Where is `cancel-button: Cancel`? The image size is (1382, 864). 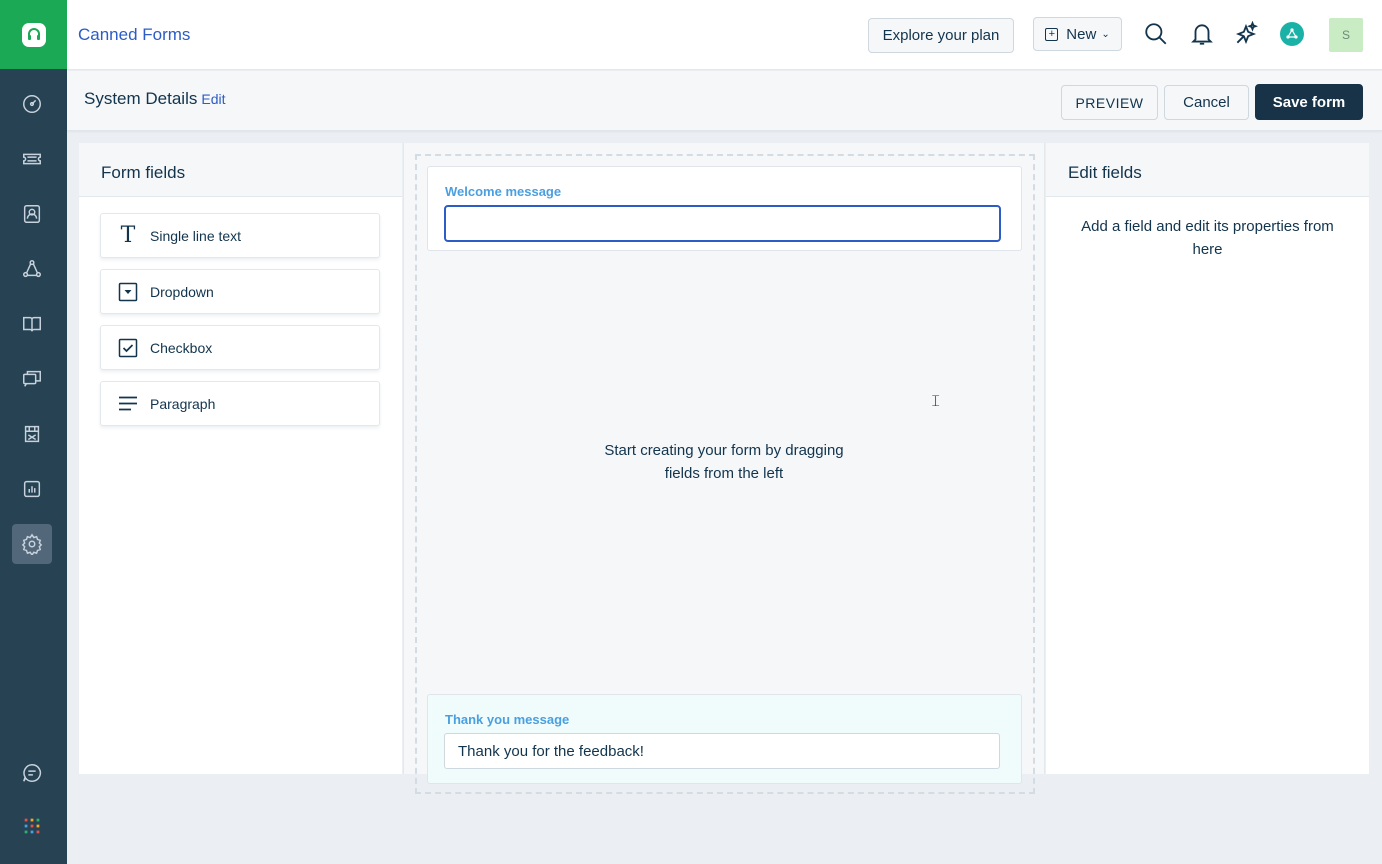
cancel-button: Cancel is located at coordinates (1206, 102).